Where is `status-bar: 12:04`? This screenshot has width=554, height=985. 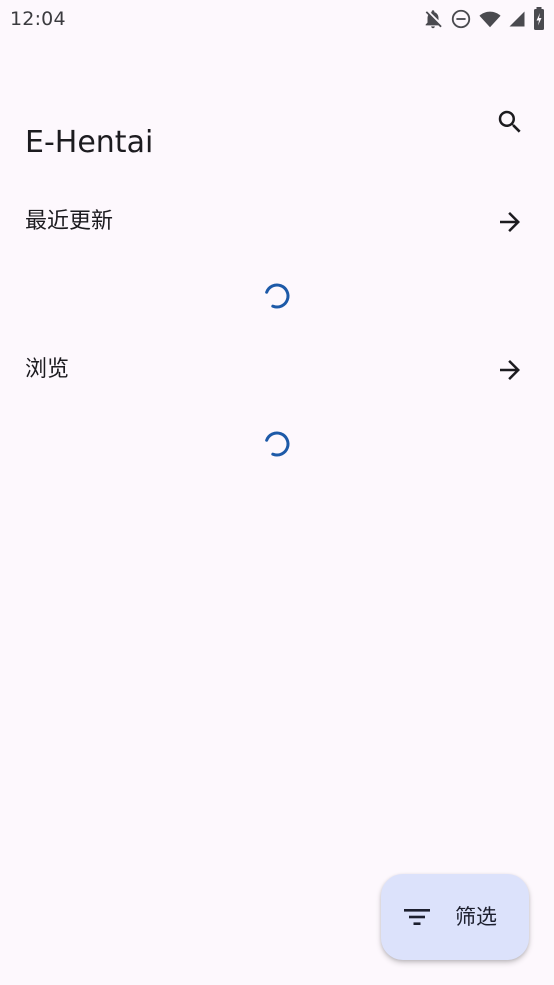 status-bar: 12:04 is located at coordinates (277, 20).